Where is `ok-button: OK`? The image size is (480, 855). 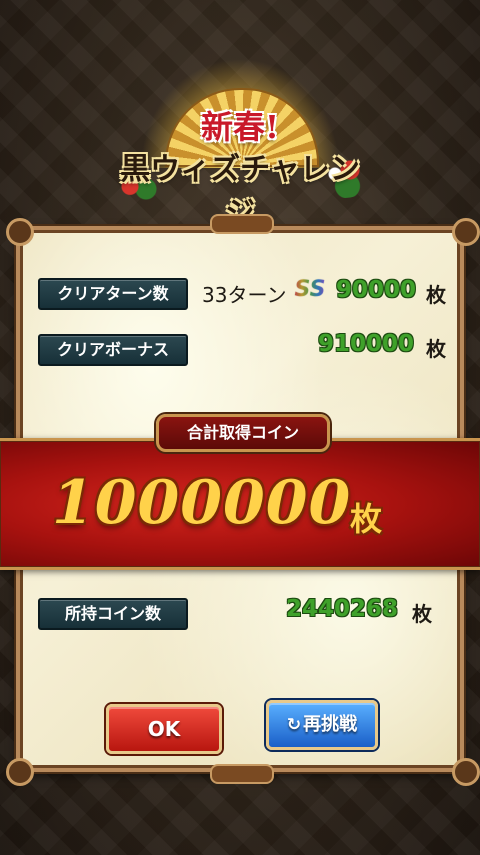 ok-button: OK is located at coordinates (164, 729).